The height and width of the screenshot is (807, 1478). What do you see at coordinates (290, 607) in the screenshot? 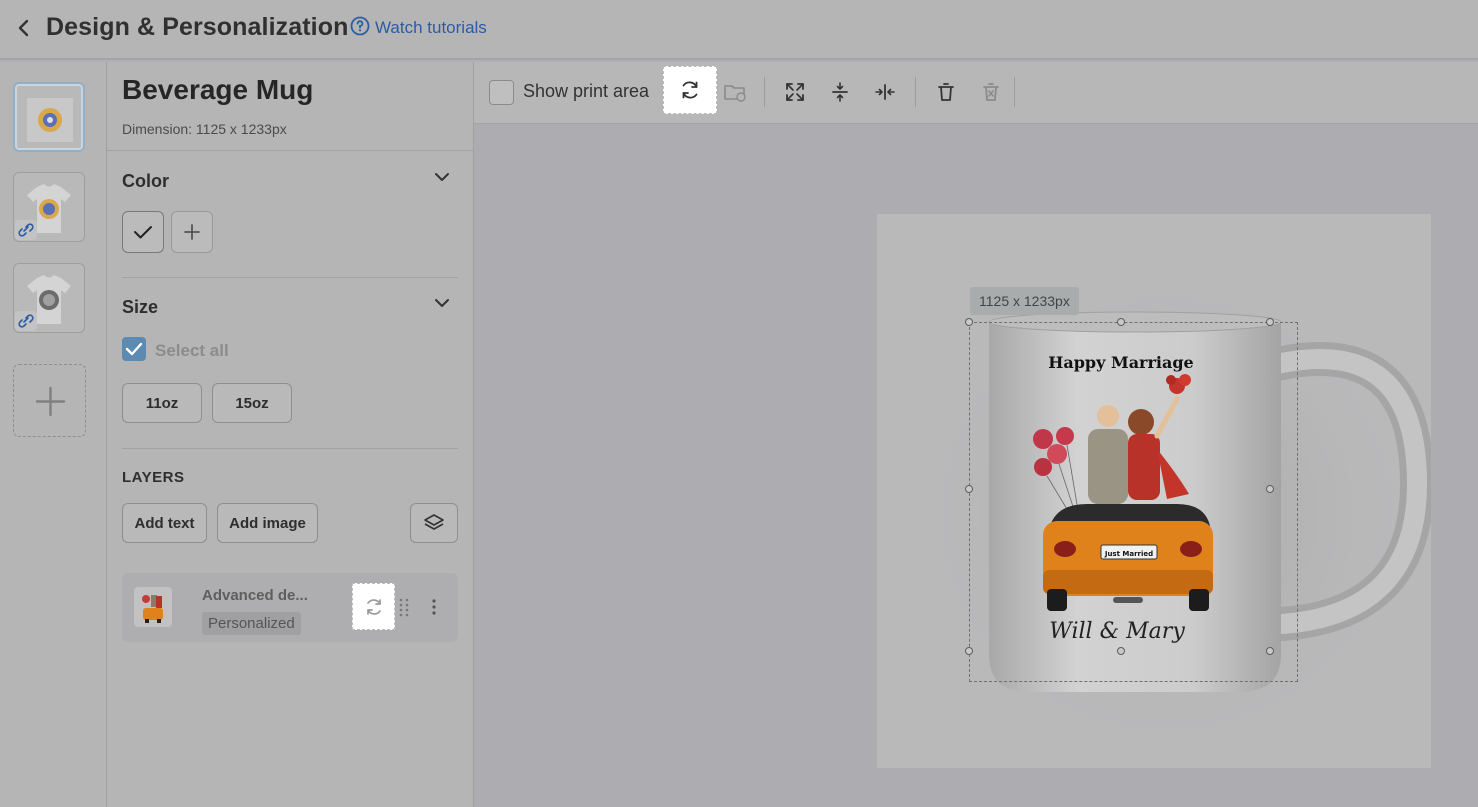
I see `layer-item: Advanced de... Personalized` at bounding box center [290, 607].